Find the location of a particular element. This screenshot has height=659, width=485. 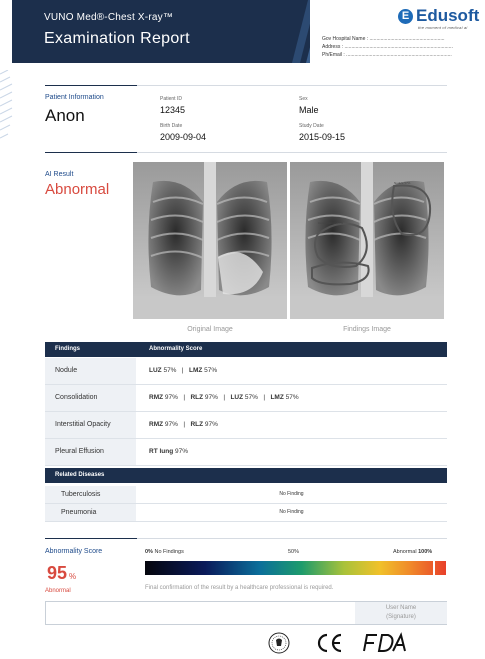

finding-zone-scores: RT lung 97% is located at coordinates (168, 452).